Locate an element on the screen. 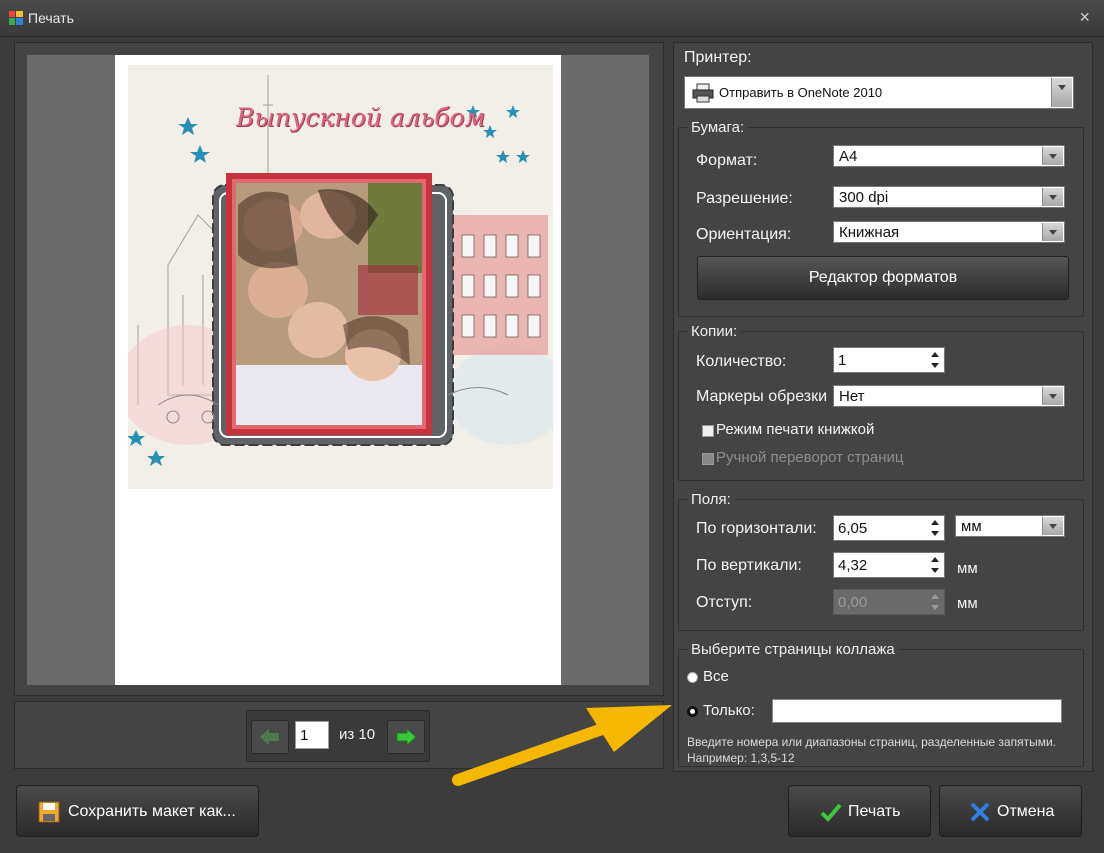  printer-select-value: Отправить в OneNote 2010 is located at coordinates (801, 92).